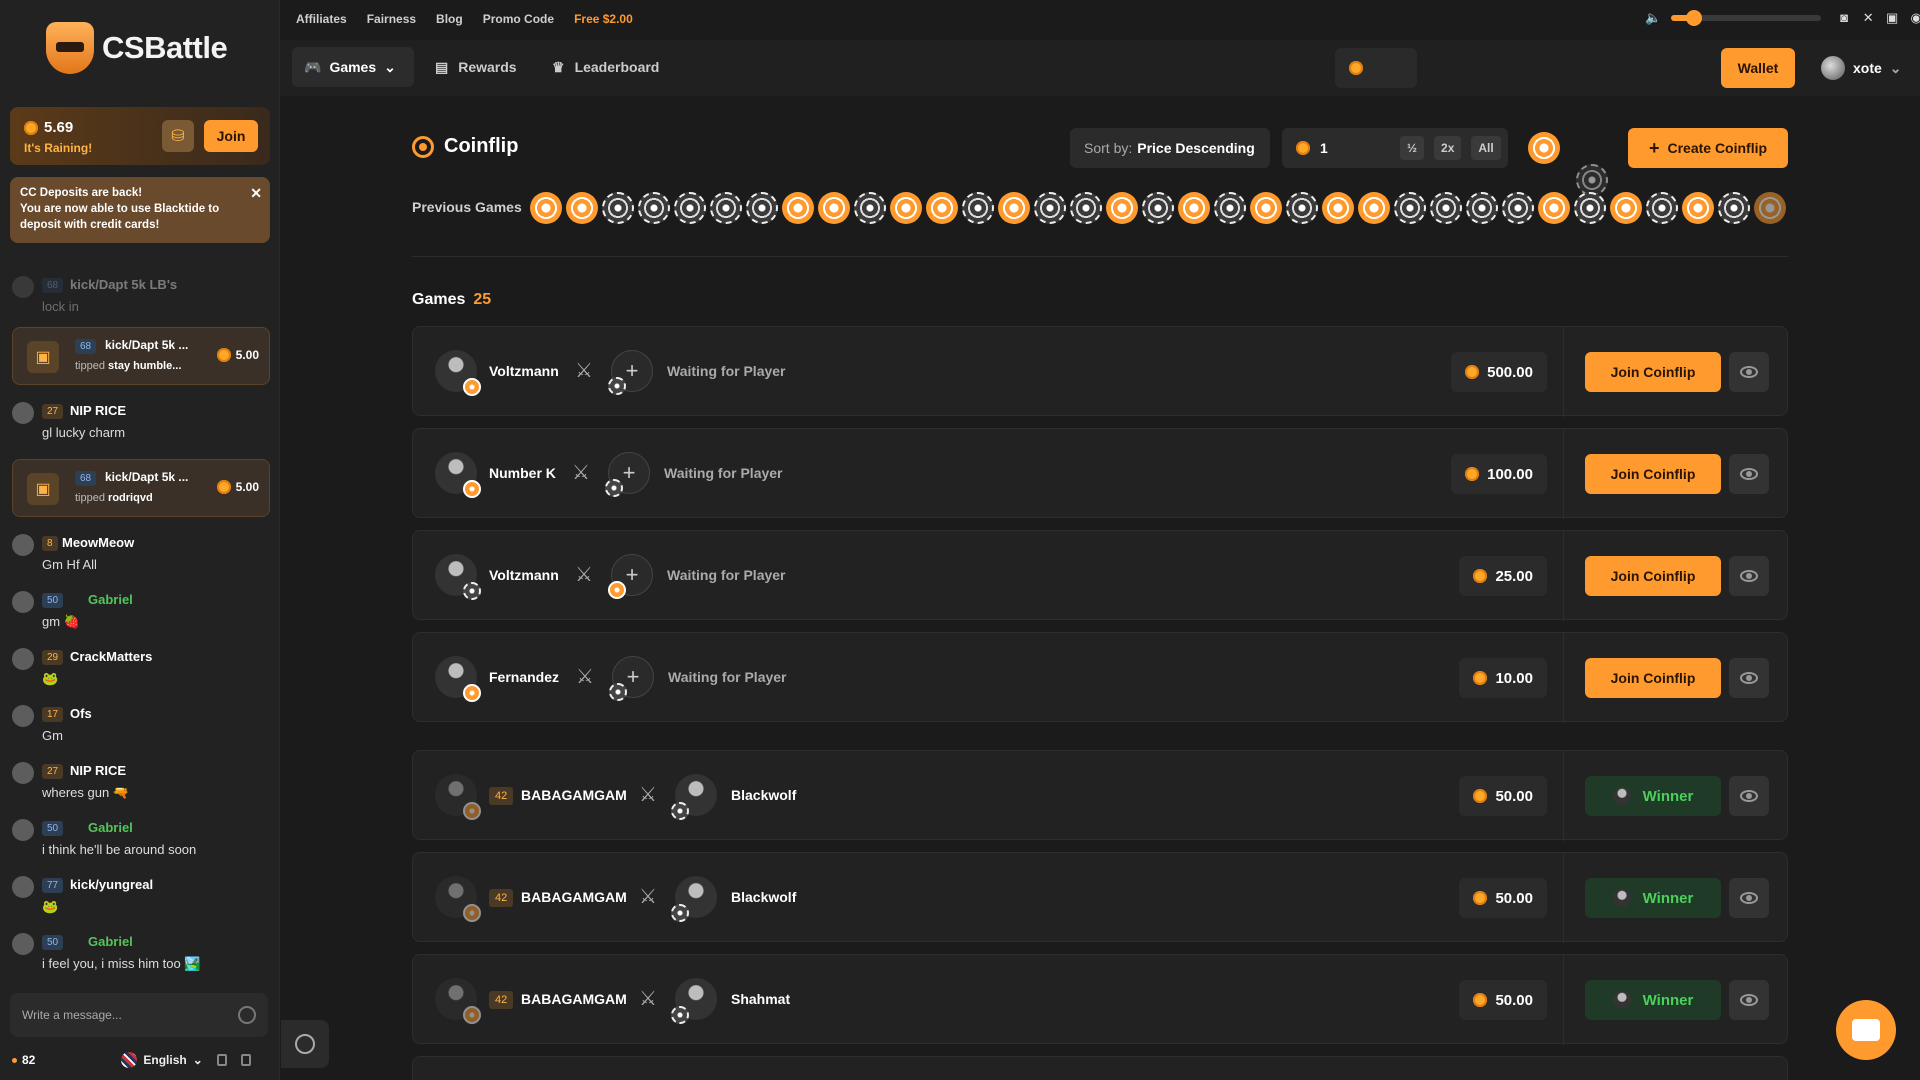  What do you see at coordinates (1746, 18) in the screenshot?
I see `volume-slider` at bounding box center [1746, 18].